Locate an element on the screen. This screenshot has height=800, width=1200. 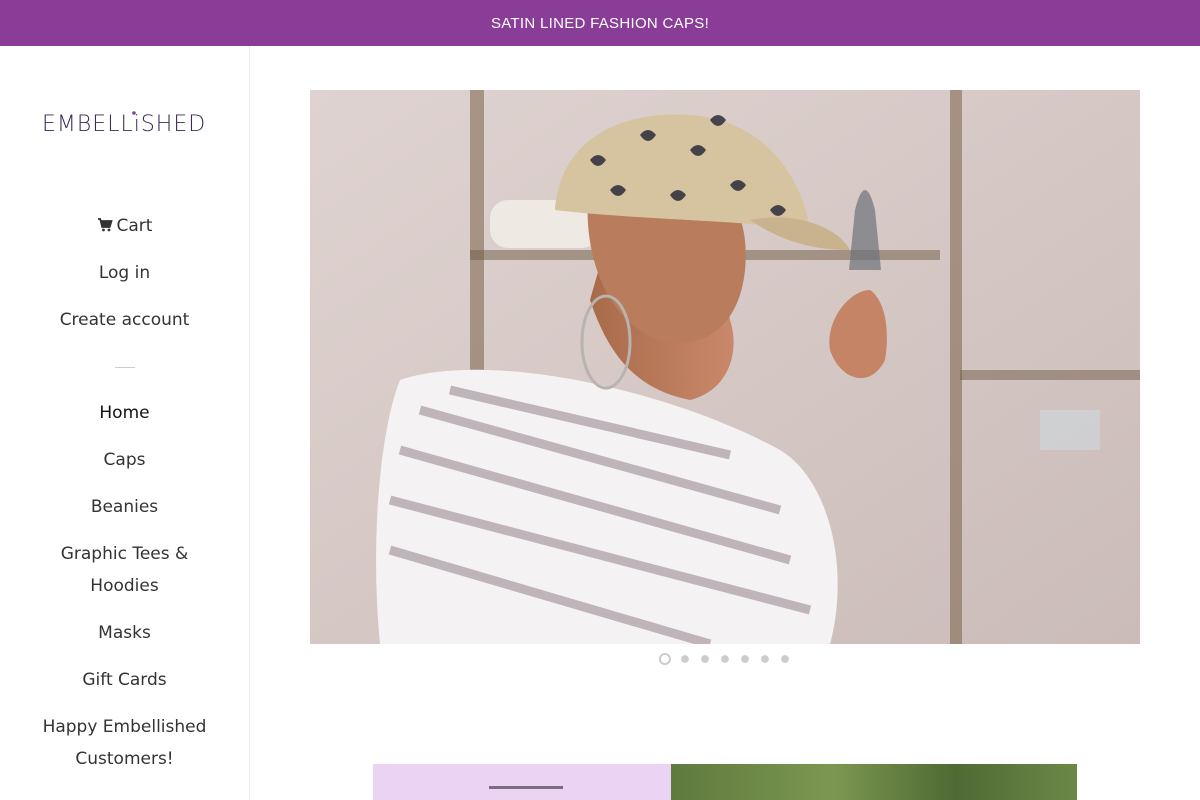
nav-item-label: Gift Cards is located at coordinates (124, 680).